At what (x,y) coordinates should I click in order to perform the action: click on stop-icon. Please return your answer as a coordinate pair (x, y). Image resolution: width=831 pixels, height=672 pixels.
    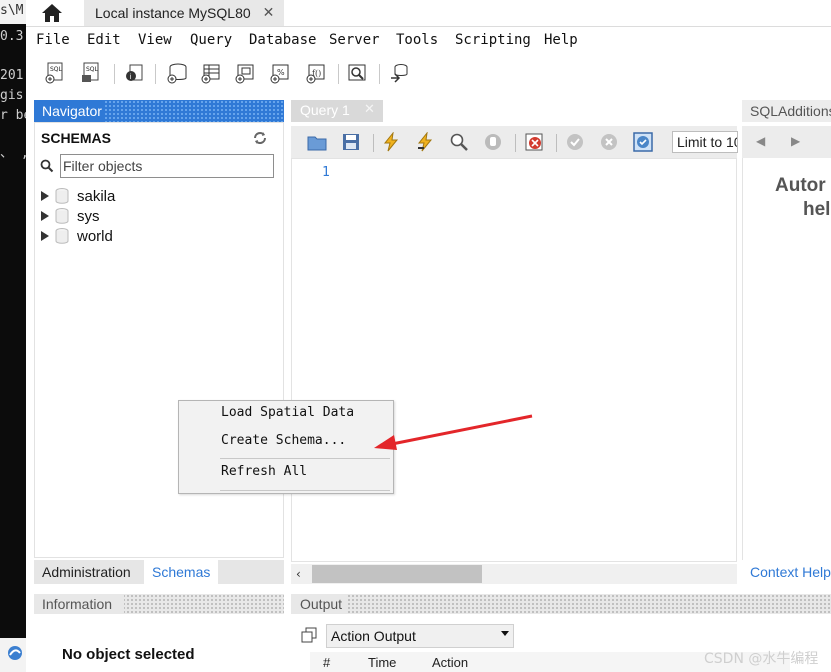
    Looking at the image, I should click on (493, 142).